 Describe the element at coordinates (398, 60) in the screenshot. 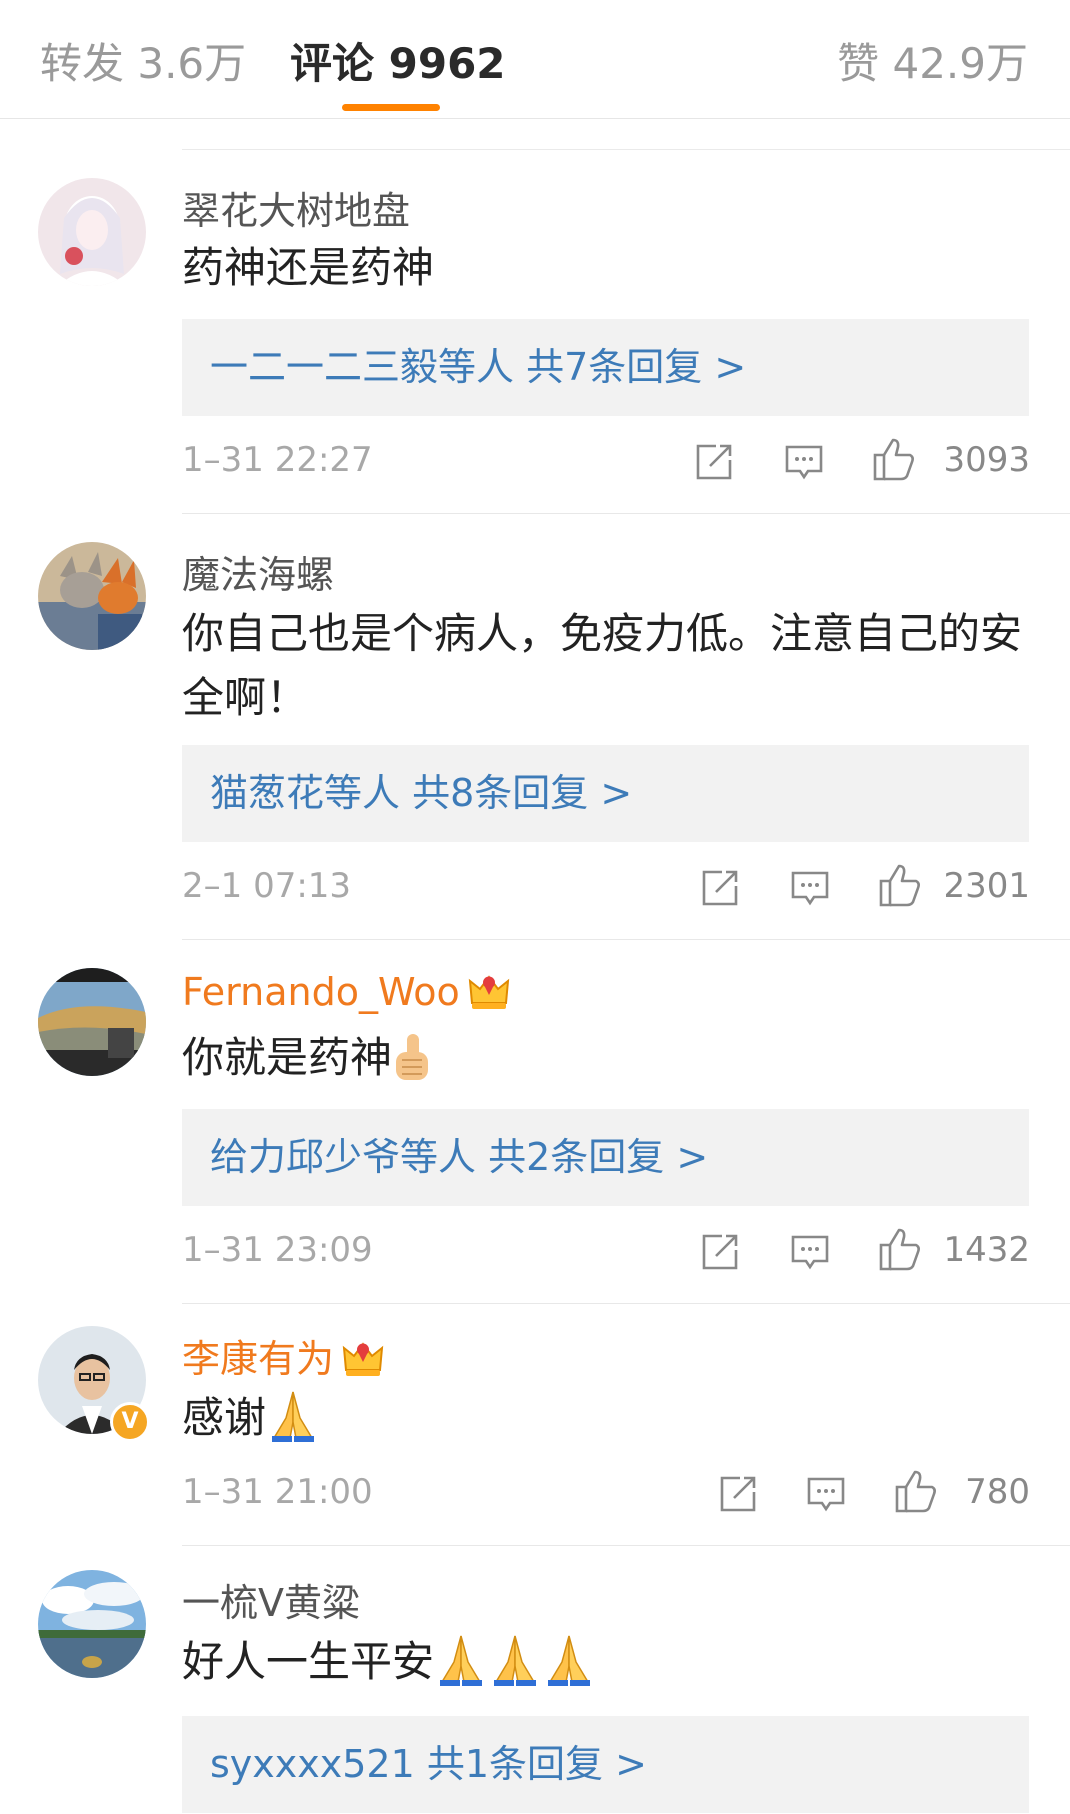

I see `tab-comments: 评论 9962` at that location.